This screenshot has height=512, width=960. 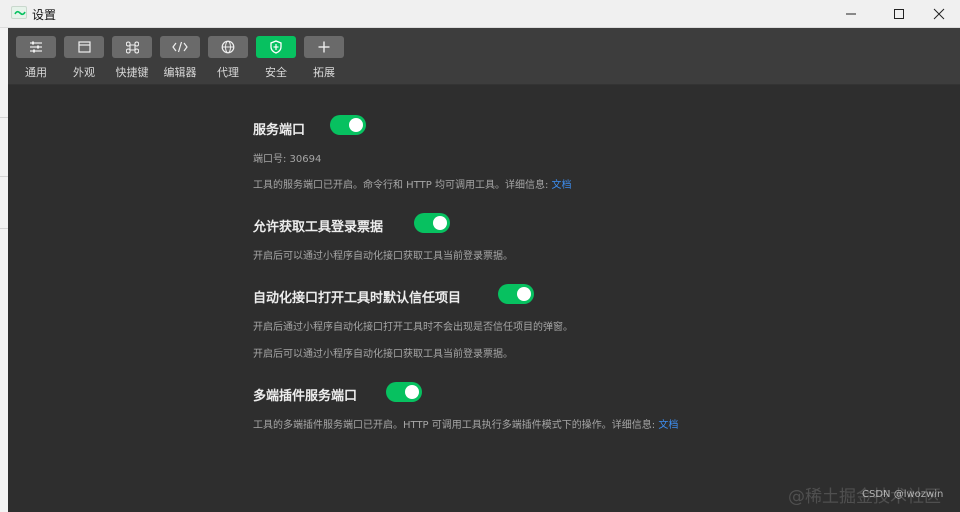 What do you see at coordinates (412, 185) in the screenshot?
I see `service-port-desc: 工具的服务端口已开启。命令行和 HTTP 均可调用工具。详细信息: 文档` at bounding box center [412, 185].